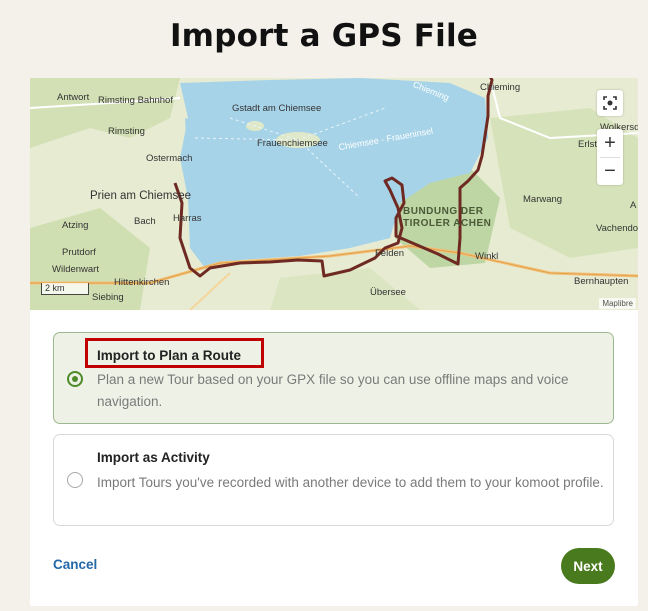  What do you see at coordinates (588, 566) in the screenshot?
I see `next-button: Next` at bounding box center [588, 566].